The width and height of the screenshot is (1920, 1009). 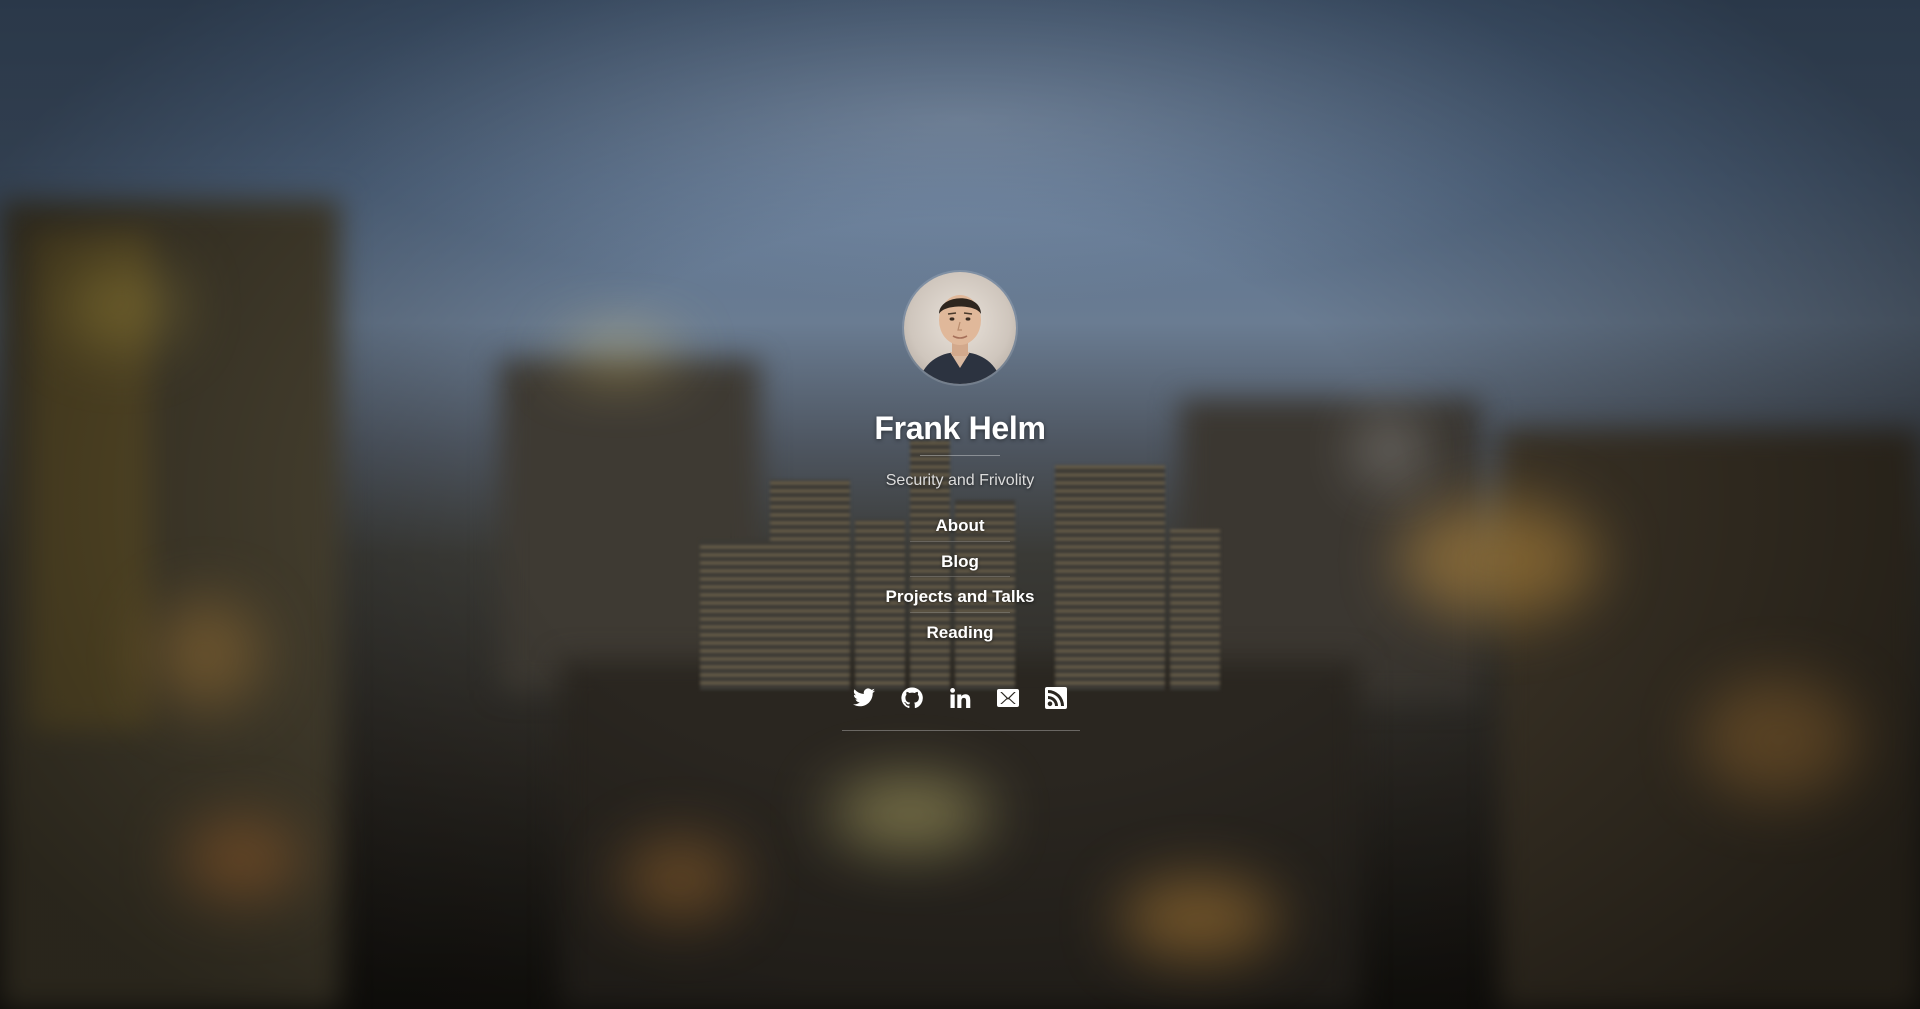 What do you see at coordinates (960, 428) in the screenshot?
I see `site-title: Frank Helm` at bounding box center [960, 428].